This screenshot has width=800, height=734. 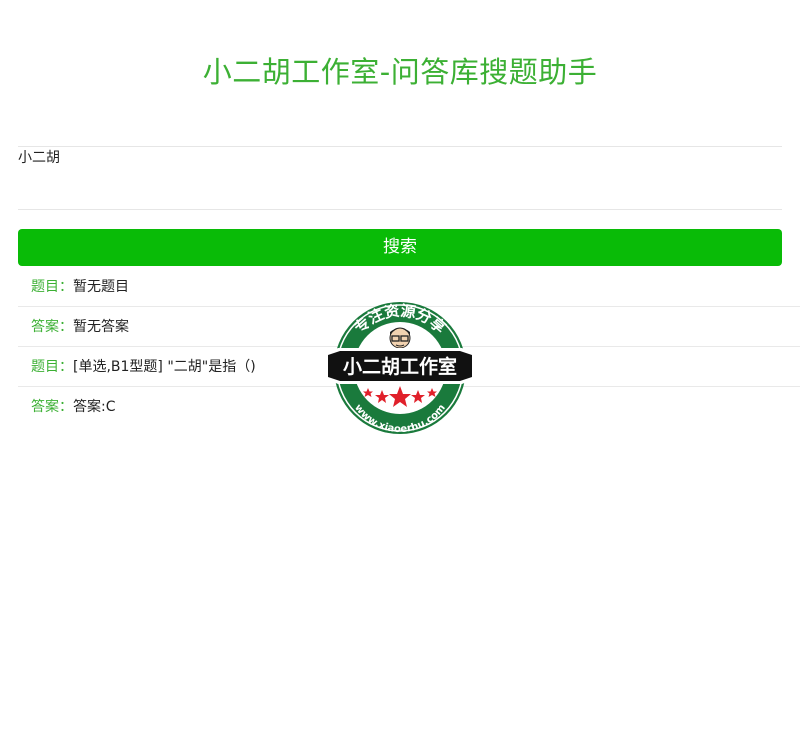 What do you see at coordinates (101, 327) in the screenshot?
I see `result-value: 暂无答案` at bounding box center [101, 327].